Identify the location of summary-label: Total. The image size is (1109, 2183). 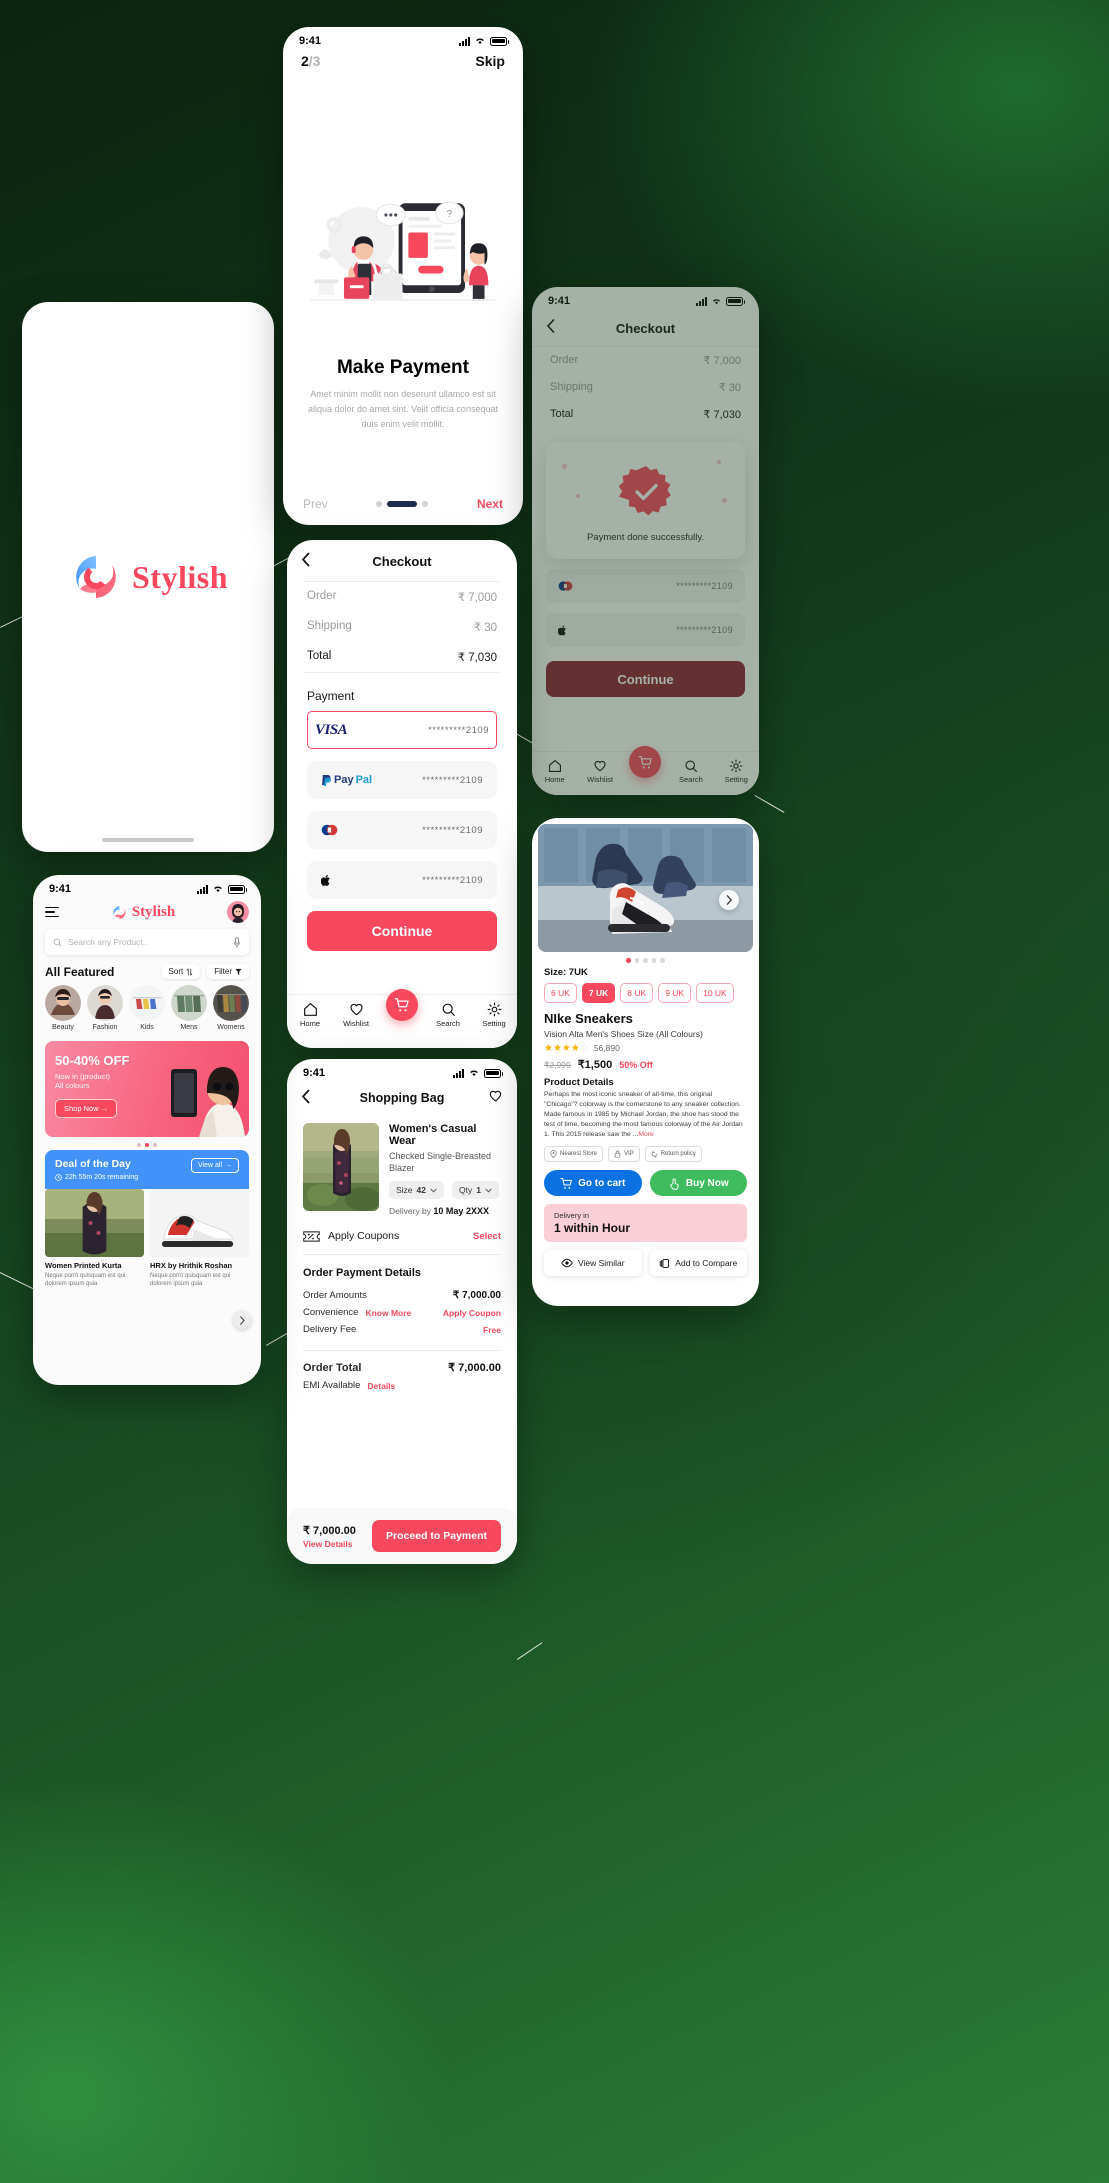
(319, 656).